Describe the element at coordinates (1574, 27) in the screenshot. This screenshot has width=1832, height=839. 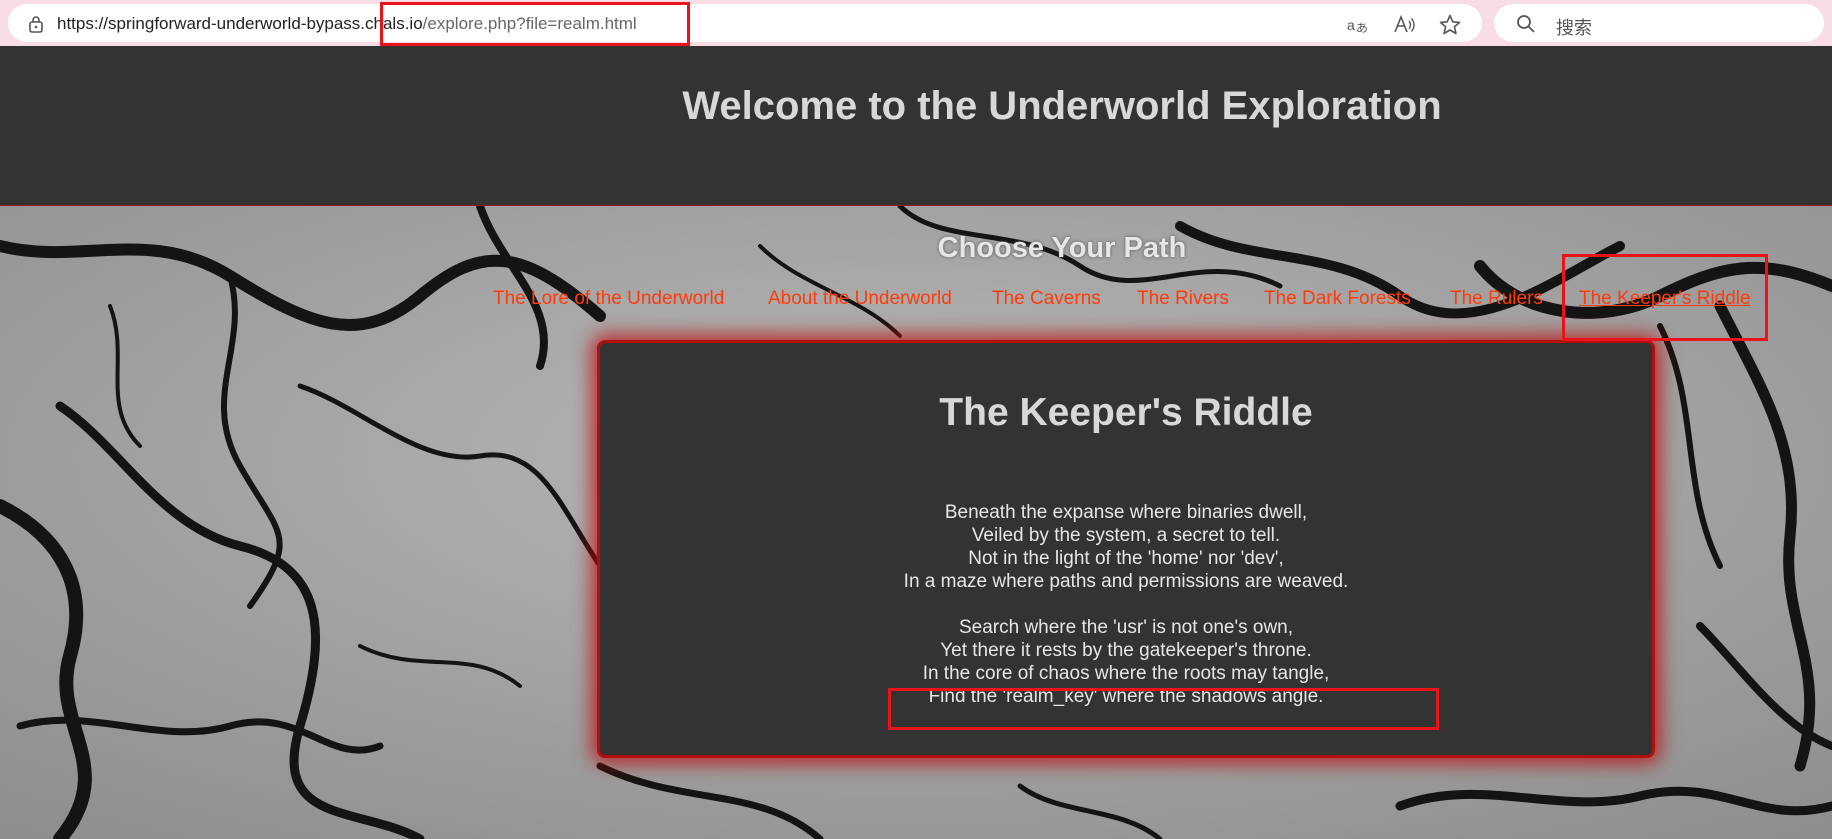
I see `search-input: 搜索` at that location.